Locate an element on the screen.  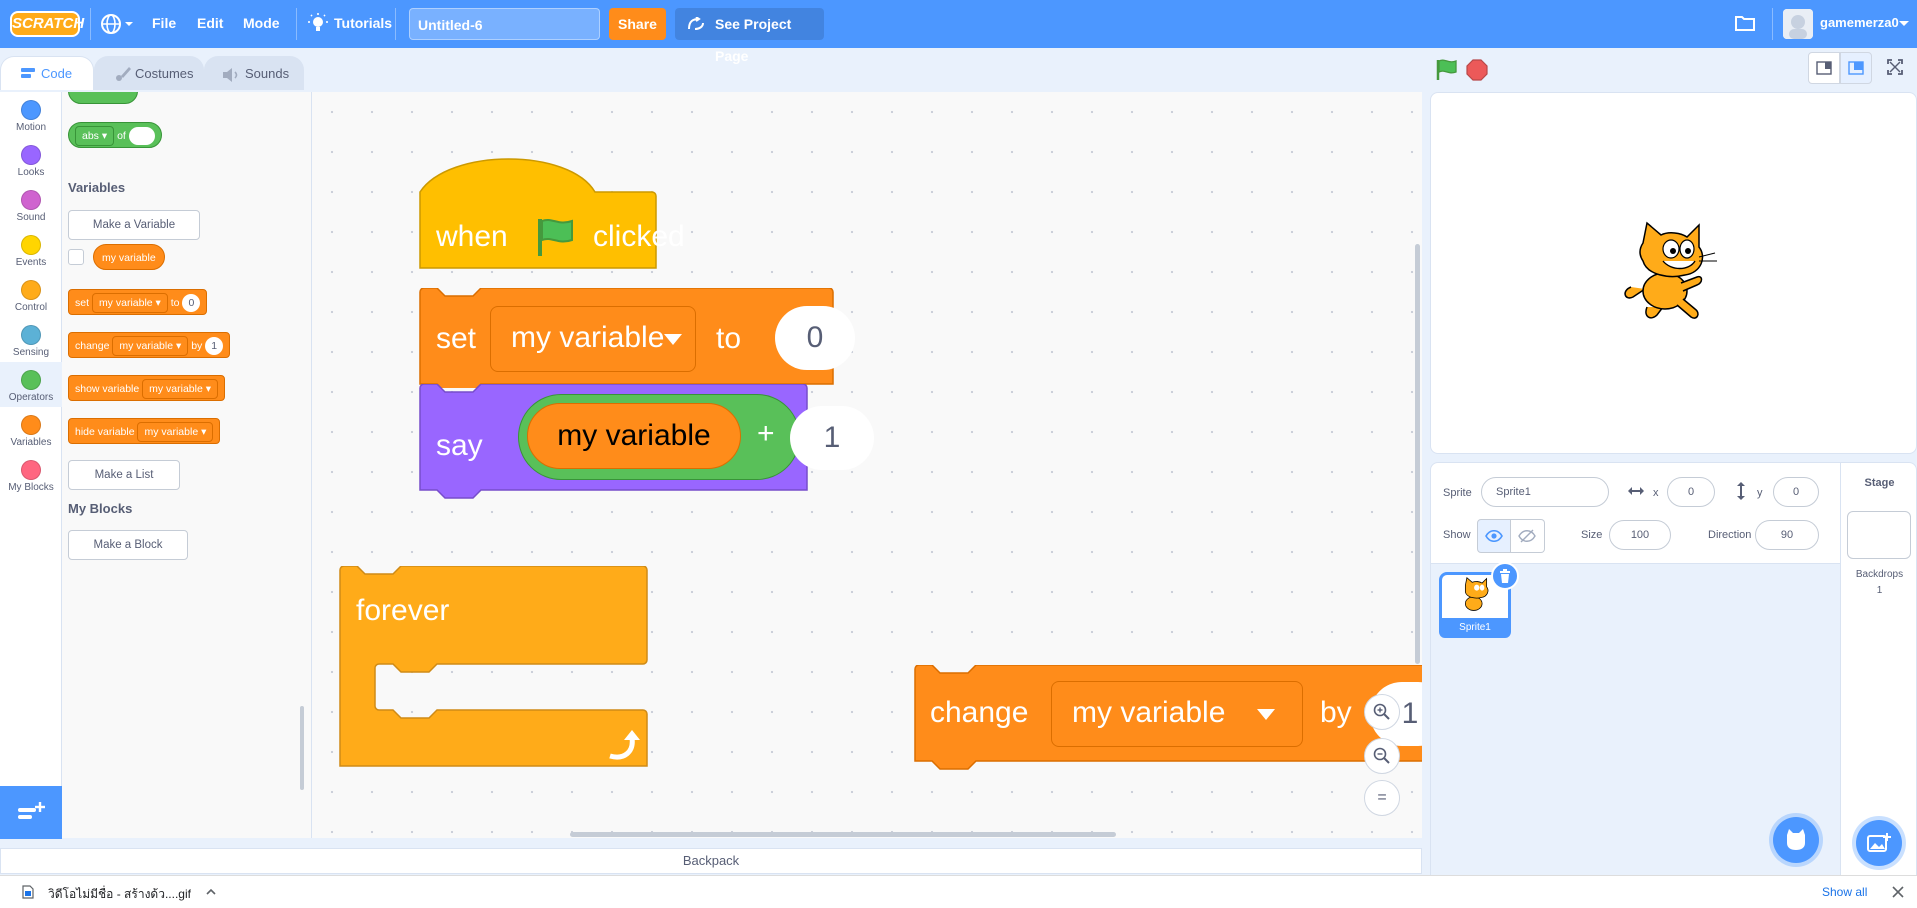
add-extension-button is located at coordinates (31, 812).